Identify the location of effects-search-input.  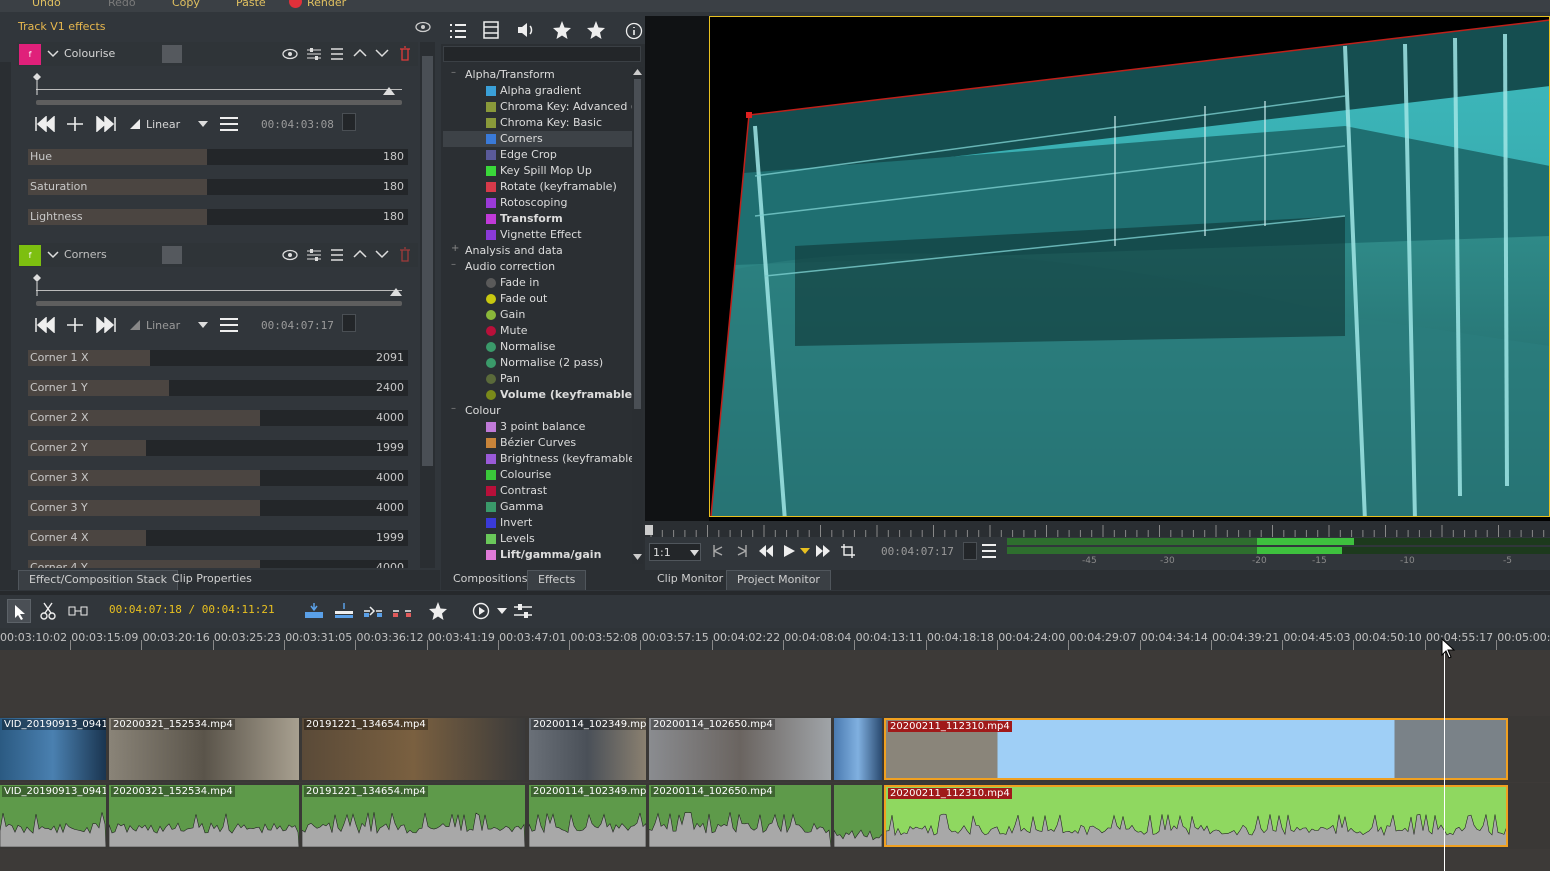
(542, 54).